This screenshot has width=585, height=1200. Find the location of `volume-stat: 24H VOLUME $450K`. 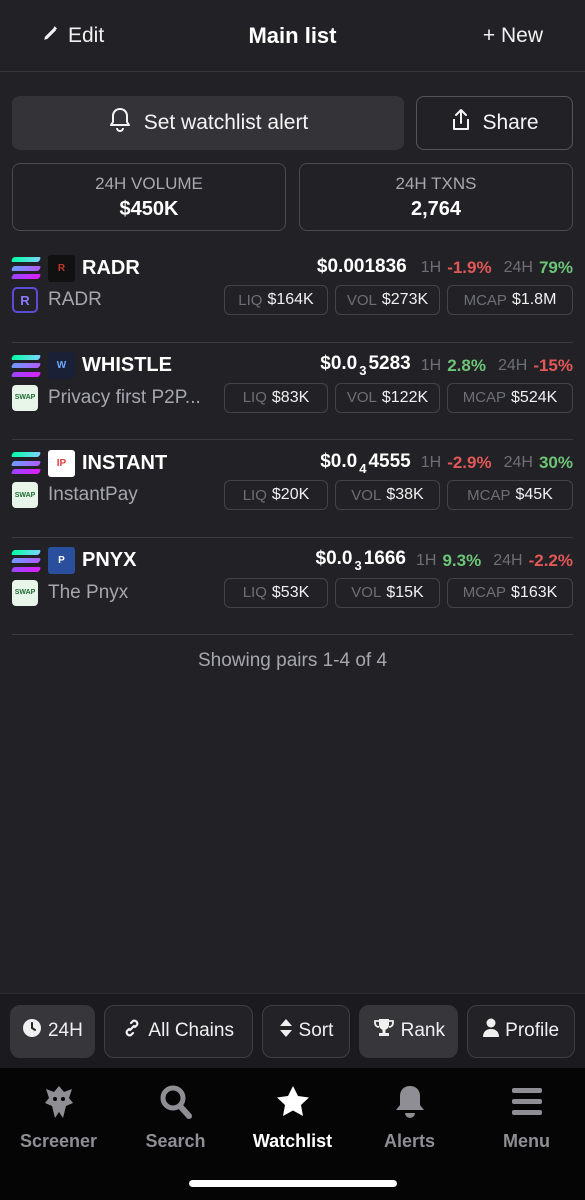

volume-stat: 24H VOLUME $450K is located at coordinates (149, 197).